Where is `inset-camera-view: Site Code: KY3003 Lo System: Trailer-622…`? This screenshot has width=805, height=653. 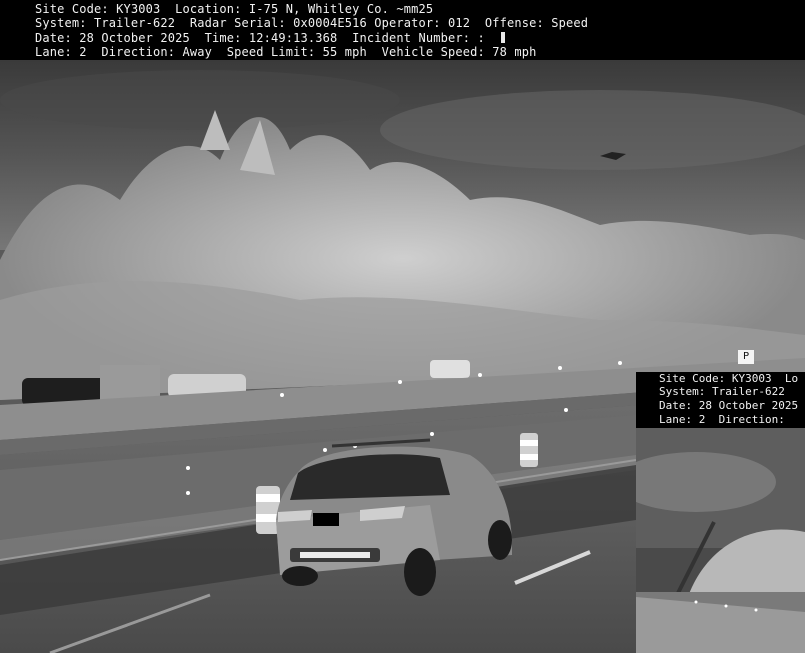 inset-camera-view: Site Code: KY3003 Lo System: Trailer-622… is located at coordinates (720, 512).